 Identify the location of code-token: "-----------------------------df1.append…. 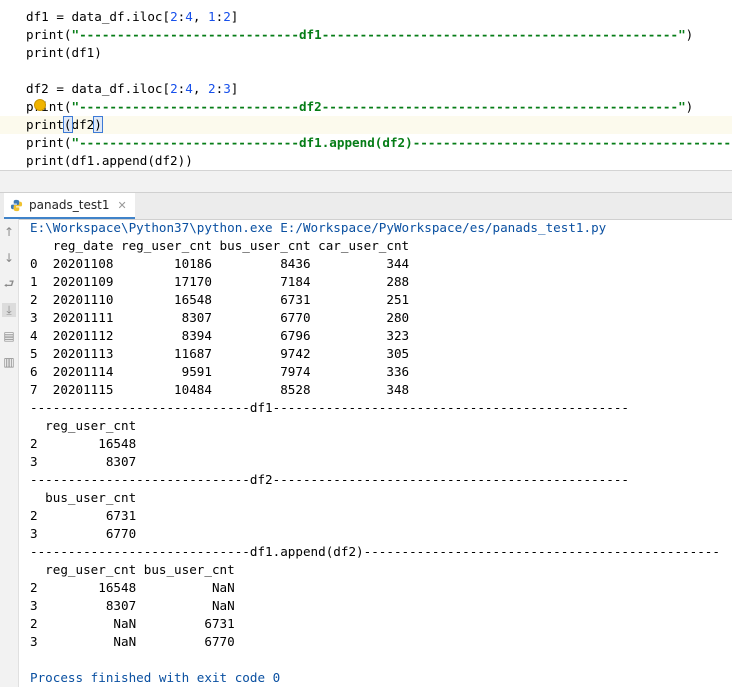
(401, 142).